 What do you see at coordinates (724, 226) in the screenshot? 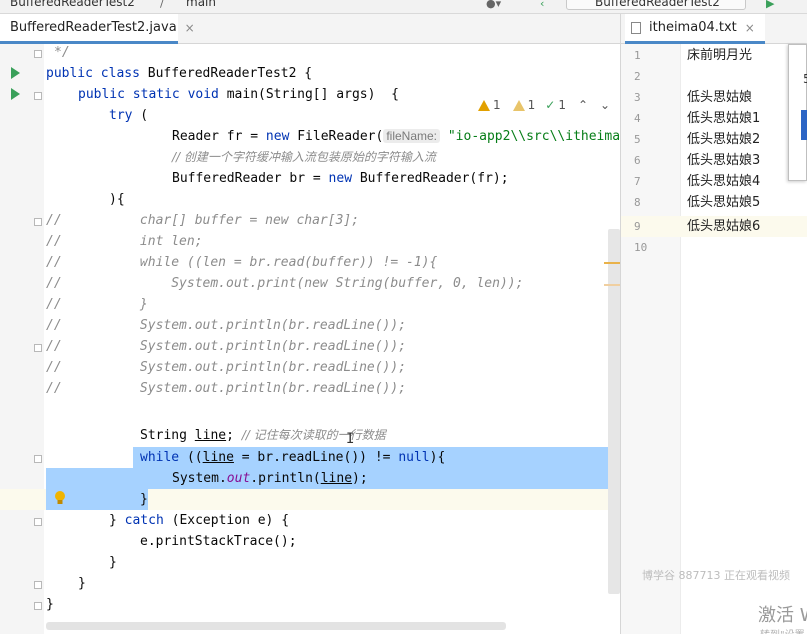
I see `text-line: 低头思姑娘6` at bounding box center [724, 226].